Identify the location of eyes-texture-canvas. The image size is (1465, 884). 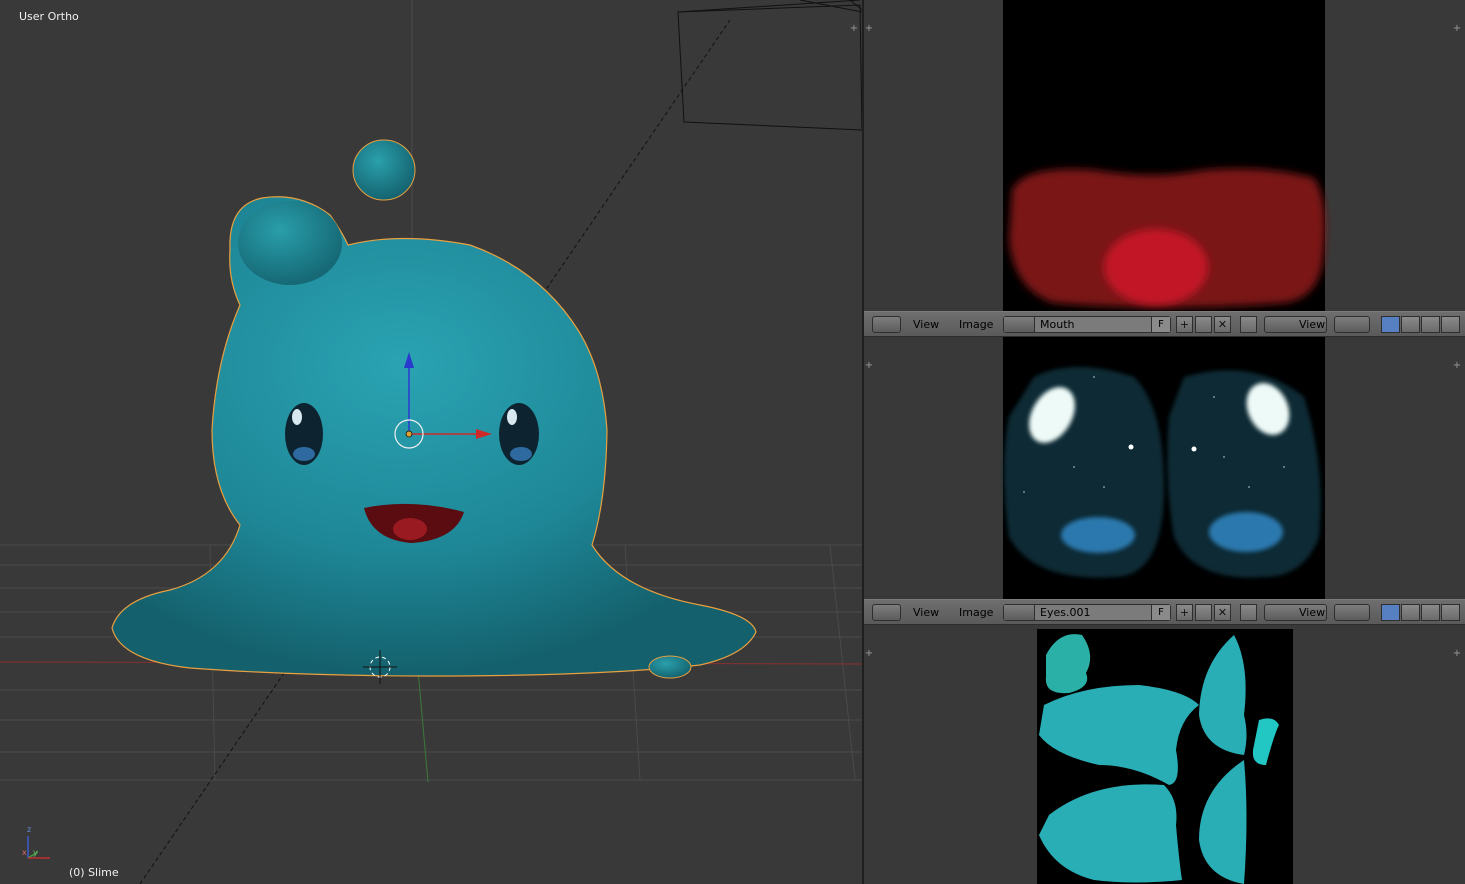
(1164, 468).